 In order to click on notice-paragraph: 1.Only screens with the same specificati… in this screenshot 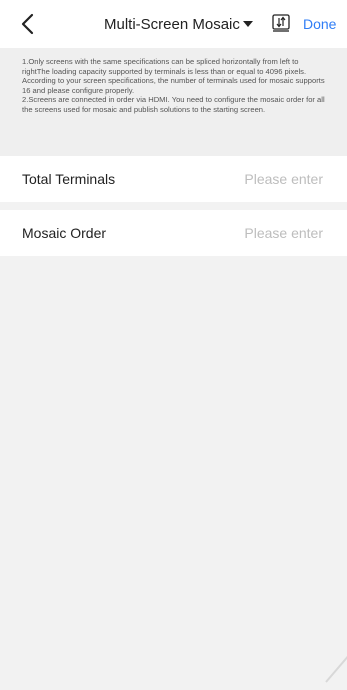, I will do `click(173, 76)`.